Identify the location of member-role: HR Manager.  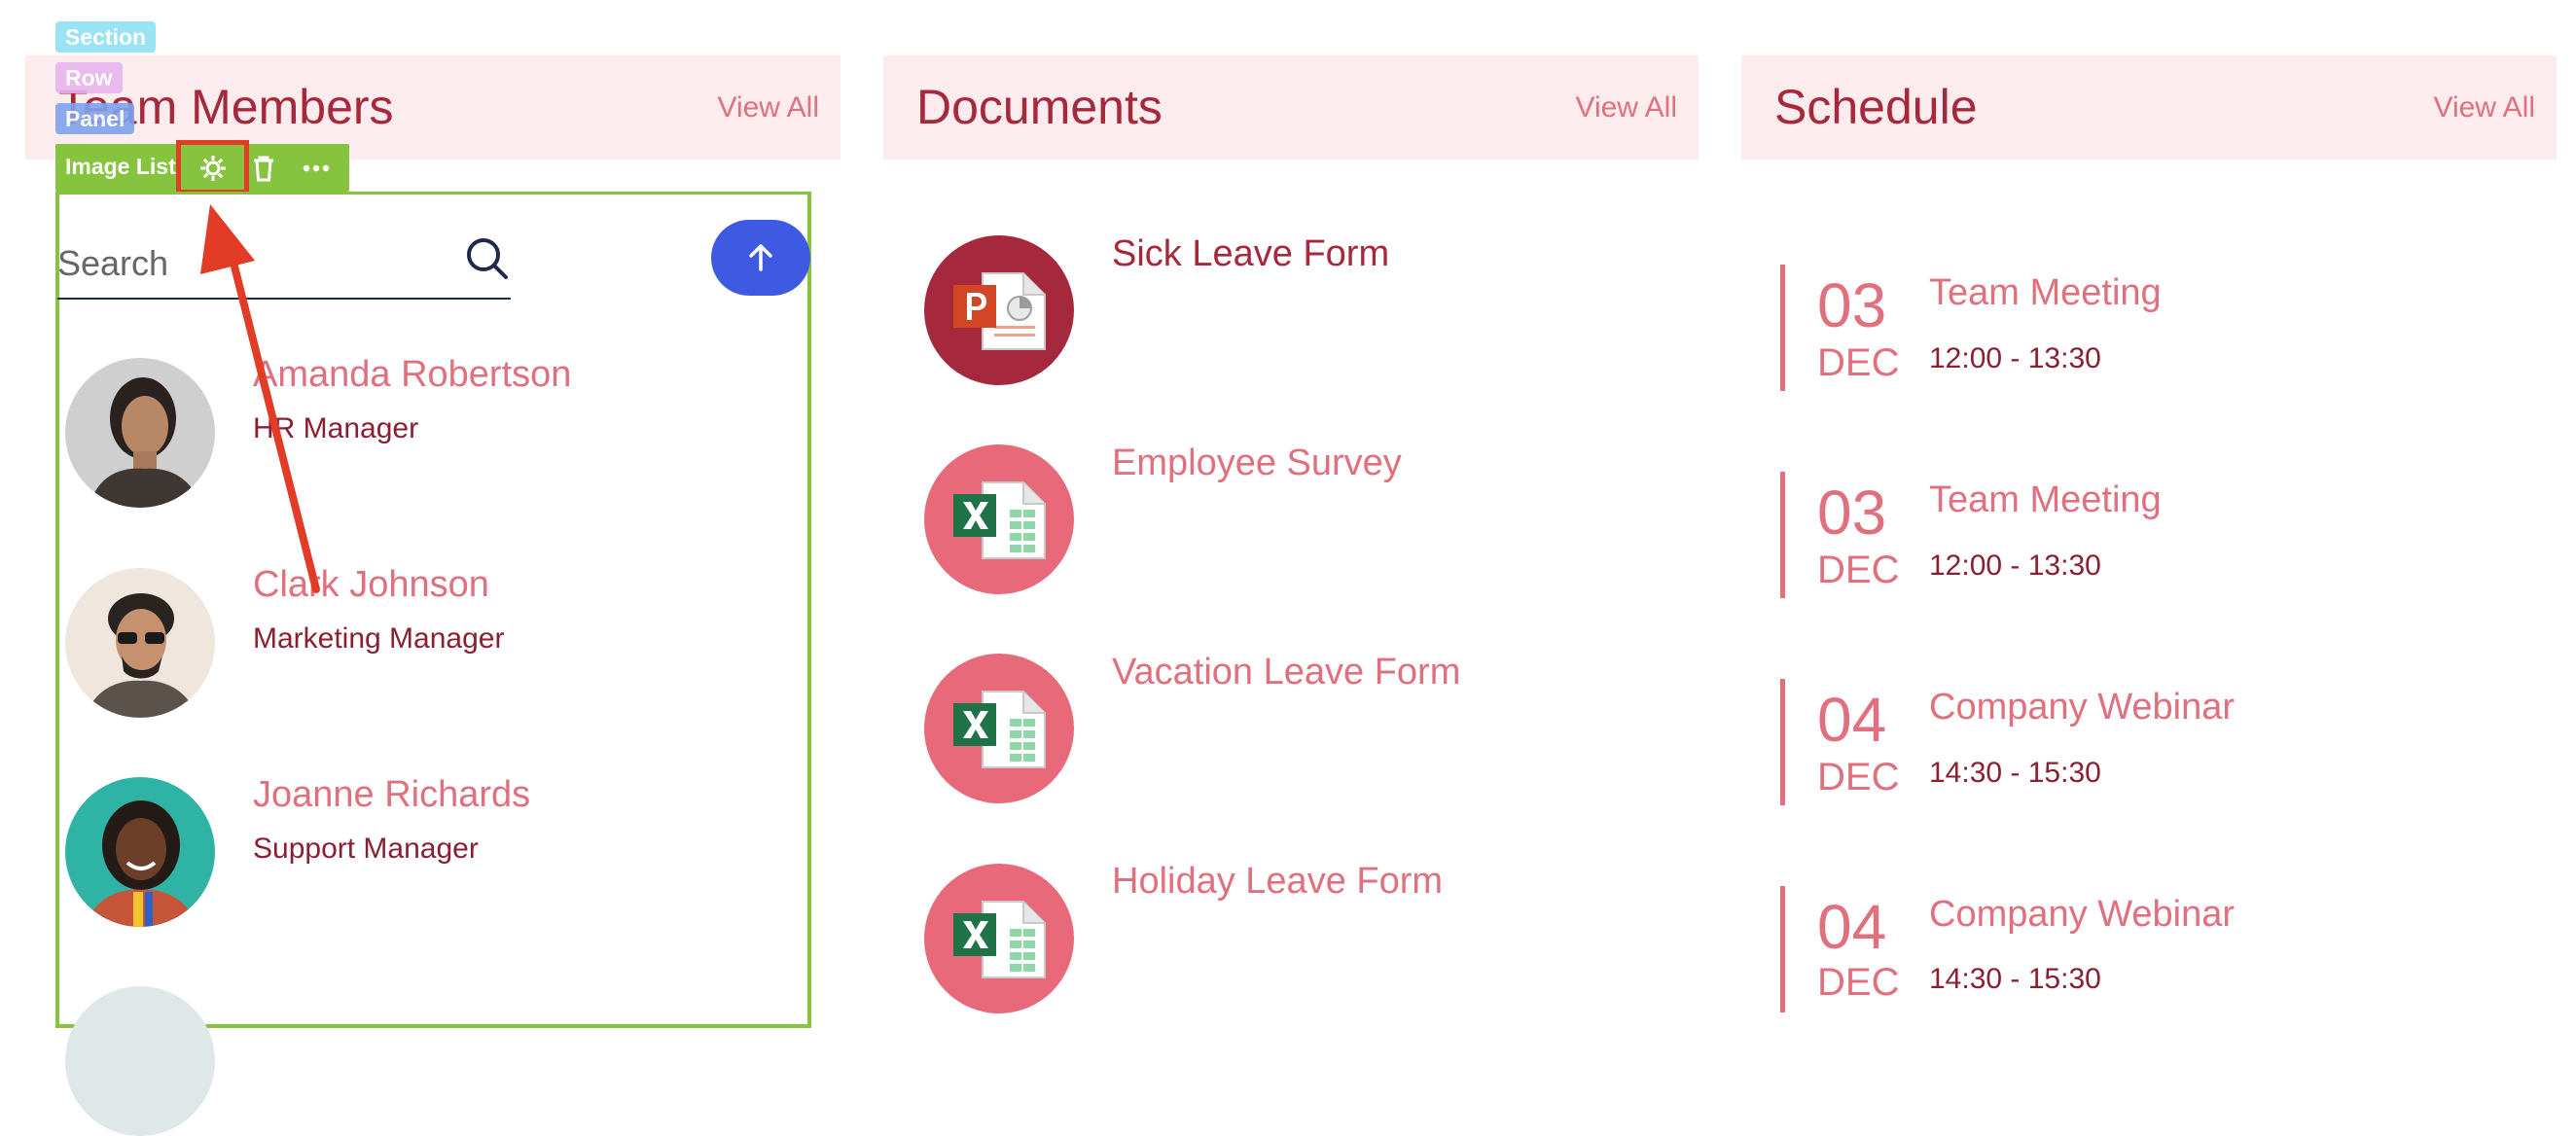
(336, 428).